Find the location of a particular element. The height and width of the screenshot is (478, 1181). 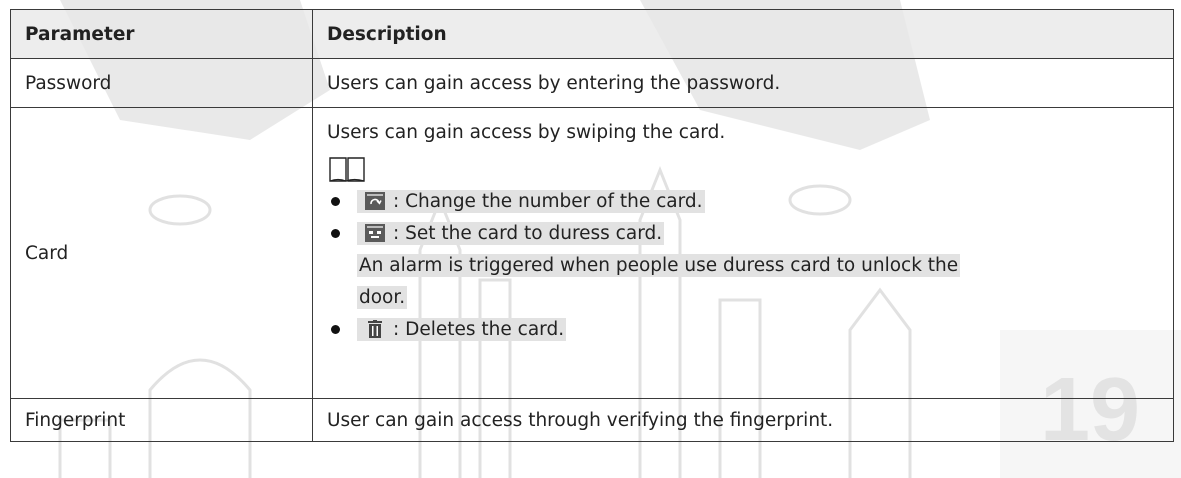

card-option-1-text: : Change the number of the card. is located at coordinates (548, 201).